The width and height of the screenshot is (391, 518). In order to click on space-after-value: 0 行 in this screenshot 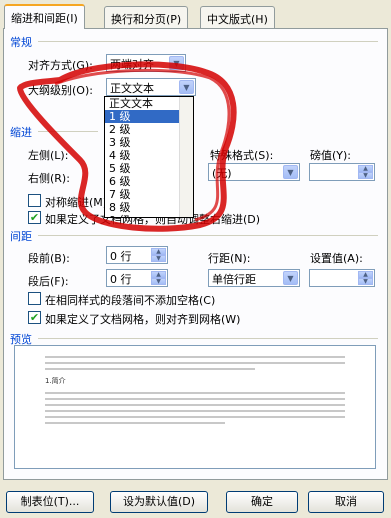, I will do `click(121, 279)`.